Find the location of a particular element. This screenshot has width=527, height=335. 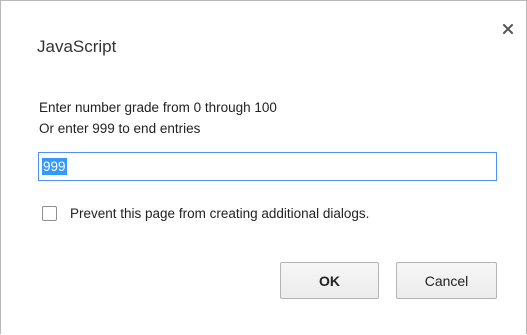

prompt-input-value: 999 is located at coordinates (54, 166).